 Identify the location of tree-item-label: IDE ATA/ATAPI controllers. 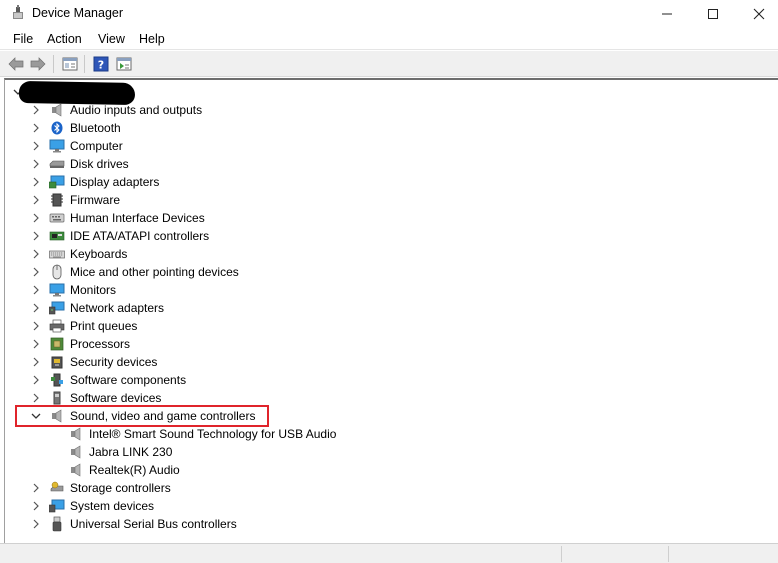
(140, 236).